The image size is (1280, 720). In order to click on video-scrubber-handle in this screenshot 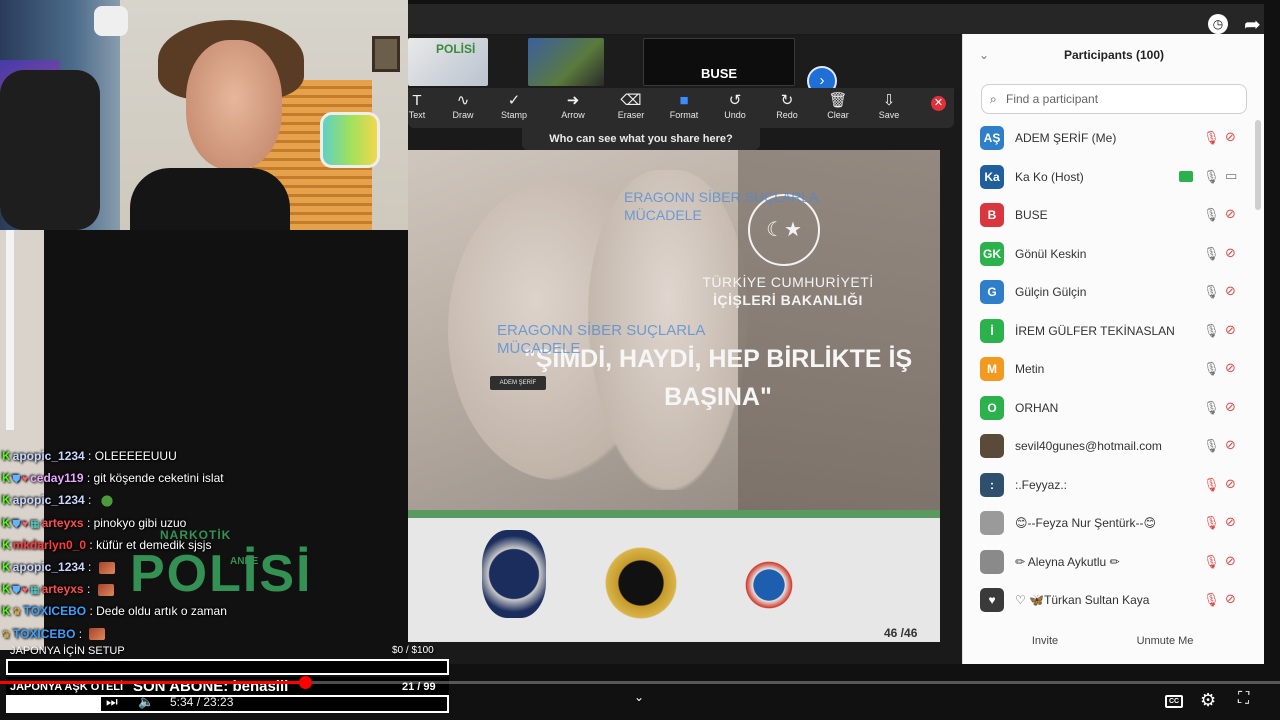, I will do `click(305, 682)`.